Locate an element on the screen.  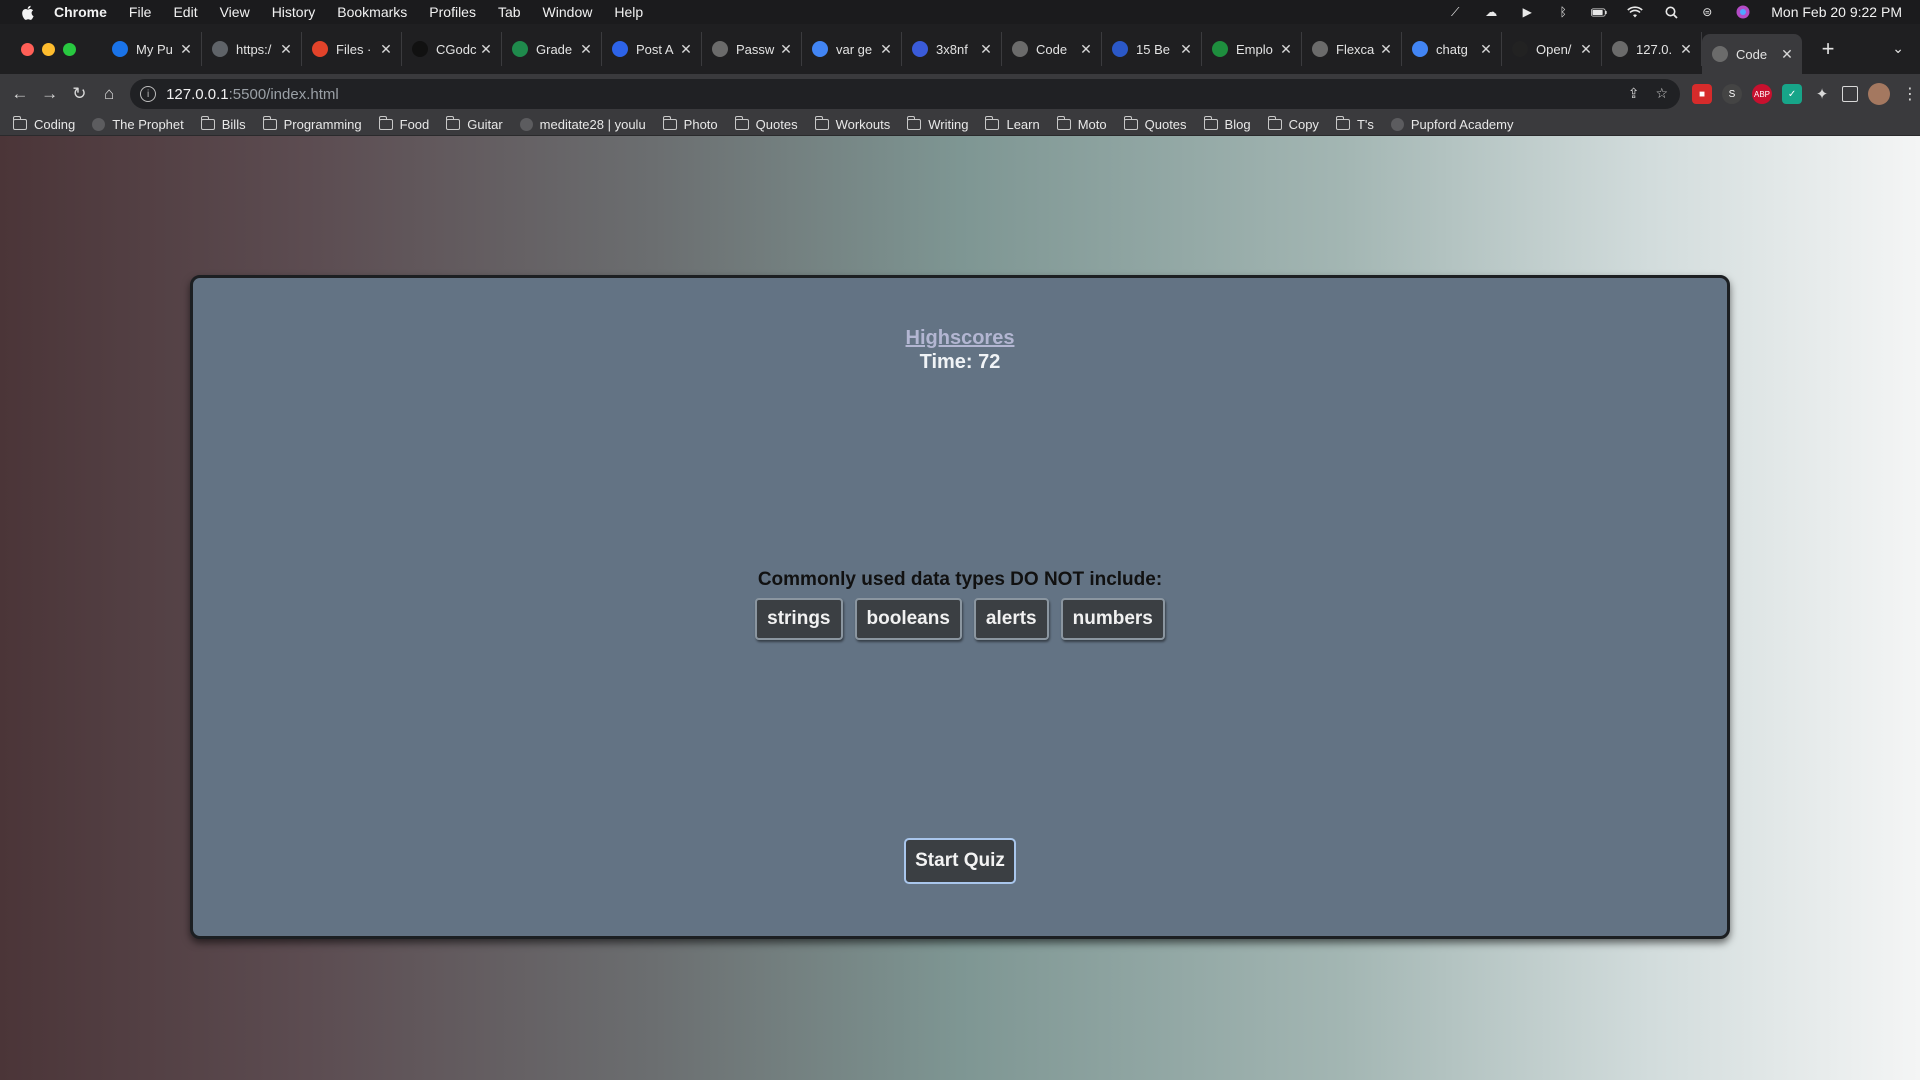
bookmark-item: Programming is located at coordinates (312, 124).